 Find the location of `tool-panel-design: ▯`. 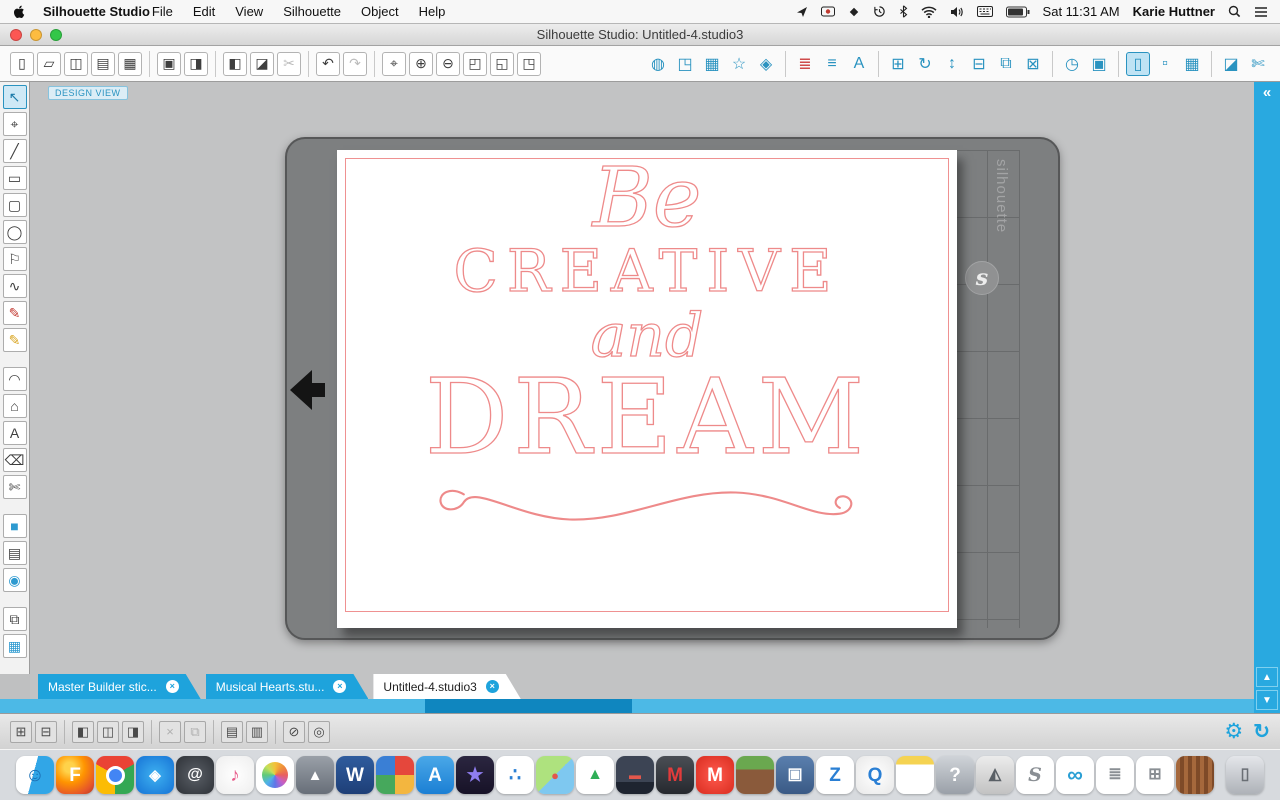

tool-panel-design: ▯ is located at coordinates (1138, 63).